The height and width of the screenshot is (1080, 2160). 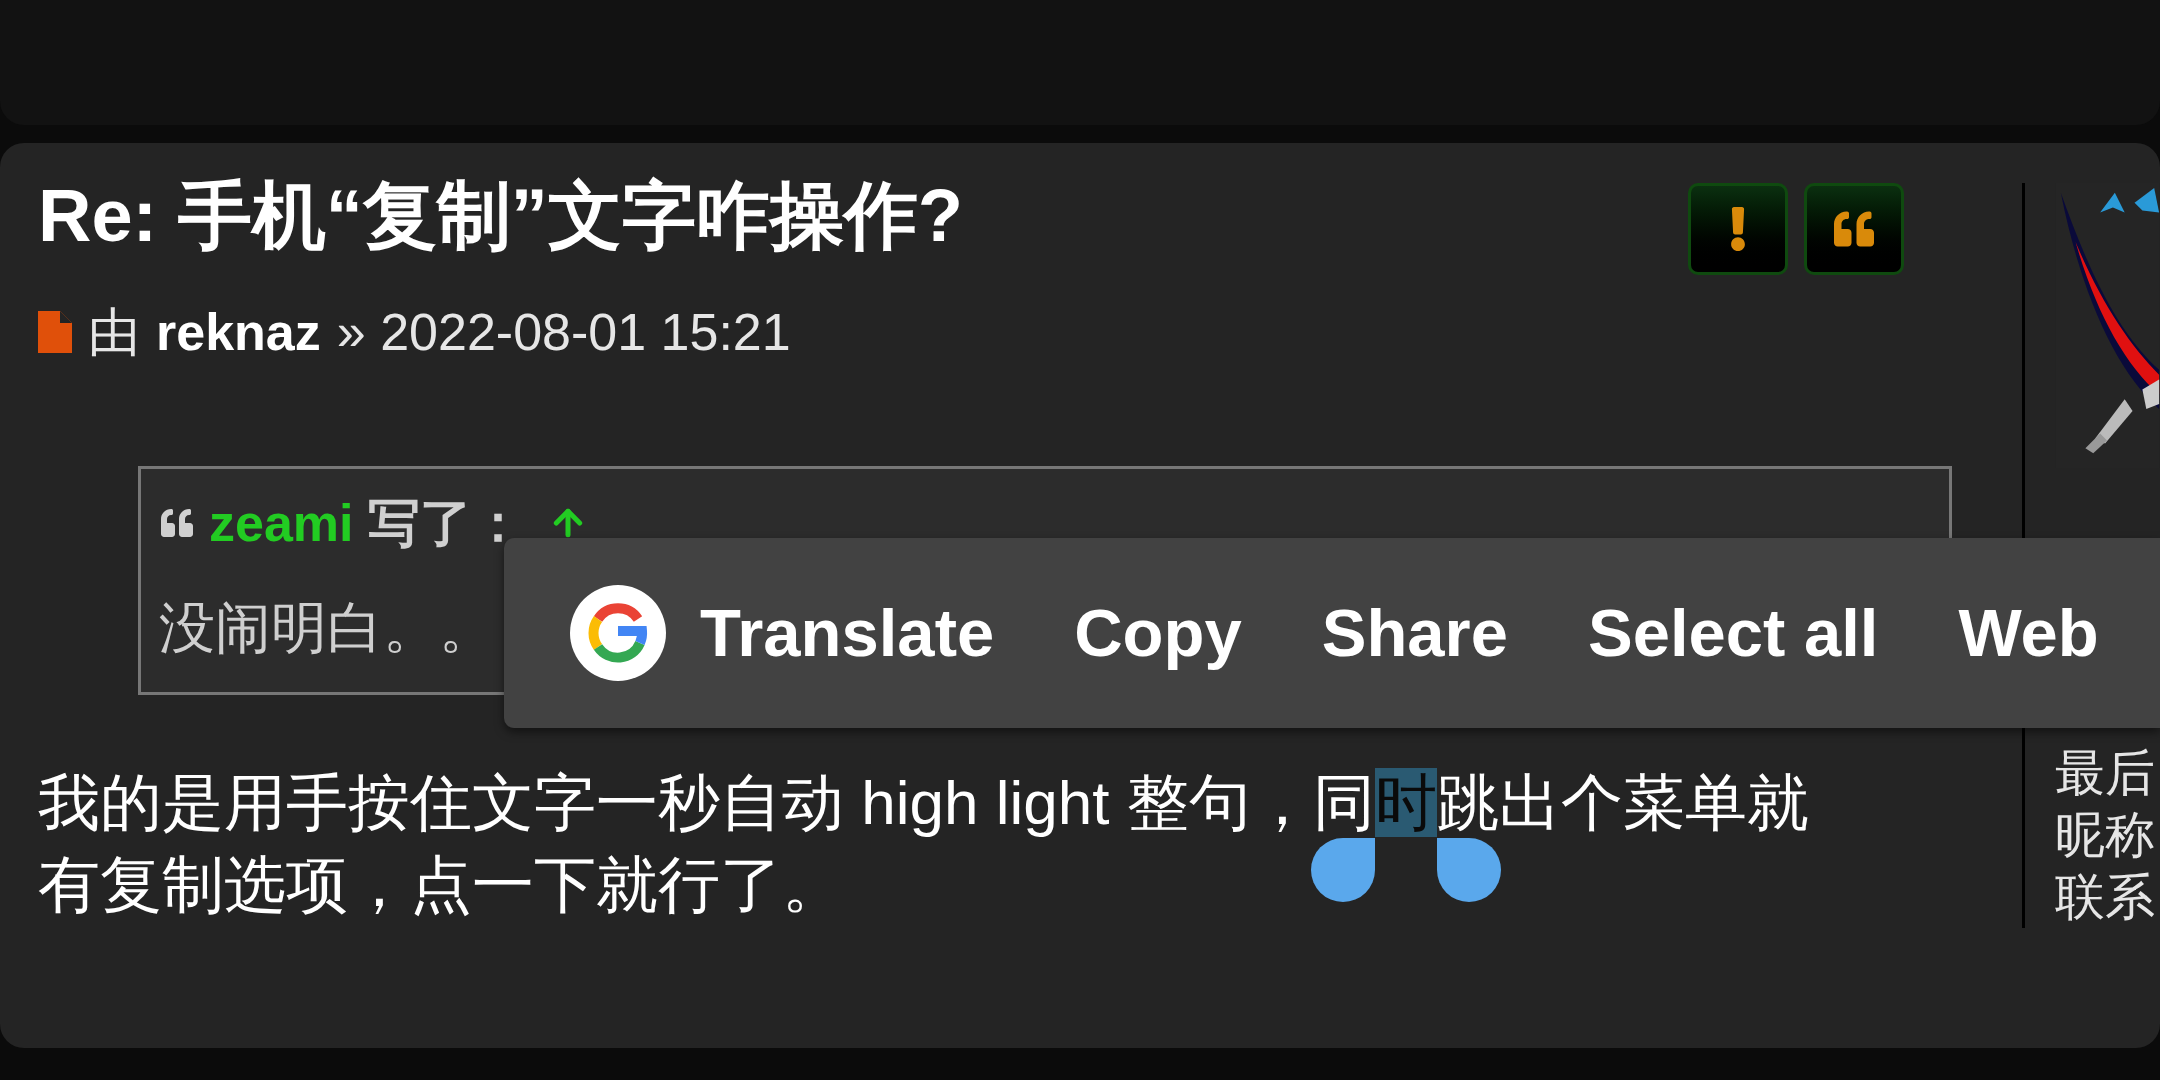 What do you see at coordinates (1622, 802) in the screenshot?
I see `post-text: 跳出个菜单就` at bounding box center [1622, 802].